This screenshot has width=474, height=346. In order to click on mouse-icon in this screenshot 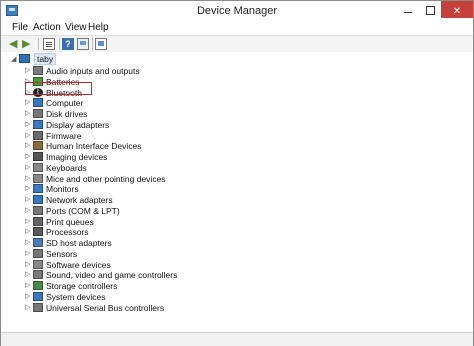, I will do `click(38, 178)`.